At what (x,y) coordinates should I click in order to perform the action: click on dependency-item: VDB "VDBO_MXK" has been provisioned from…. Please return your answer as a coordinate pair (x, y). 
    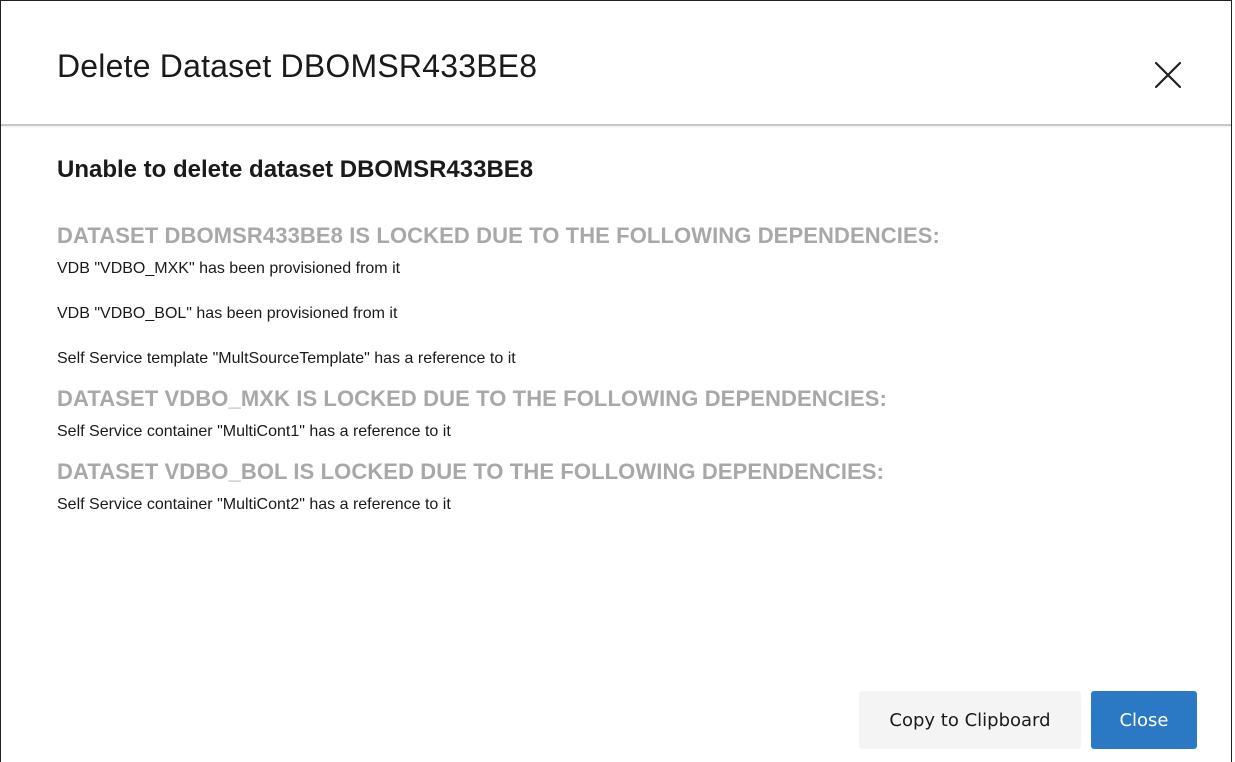
    Looking at the image, I should click on (229, 268).